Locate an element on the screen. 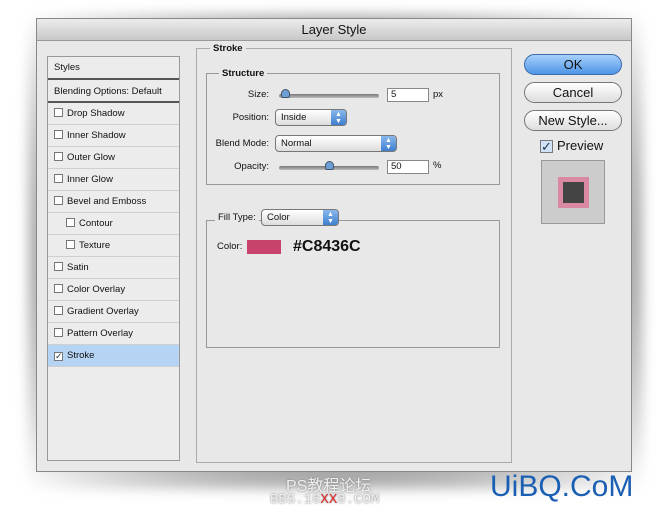  watermark-url: BBS.16XX8.COM is located at coordinates (325, 500).